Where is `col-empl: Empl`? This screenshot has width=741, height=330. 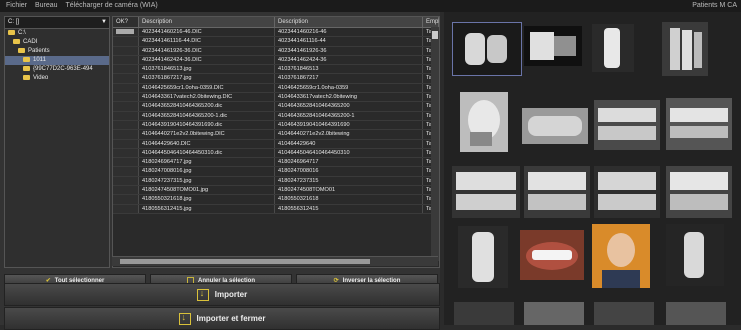
col-empl: Empl is located at coordinates (431, 22).